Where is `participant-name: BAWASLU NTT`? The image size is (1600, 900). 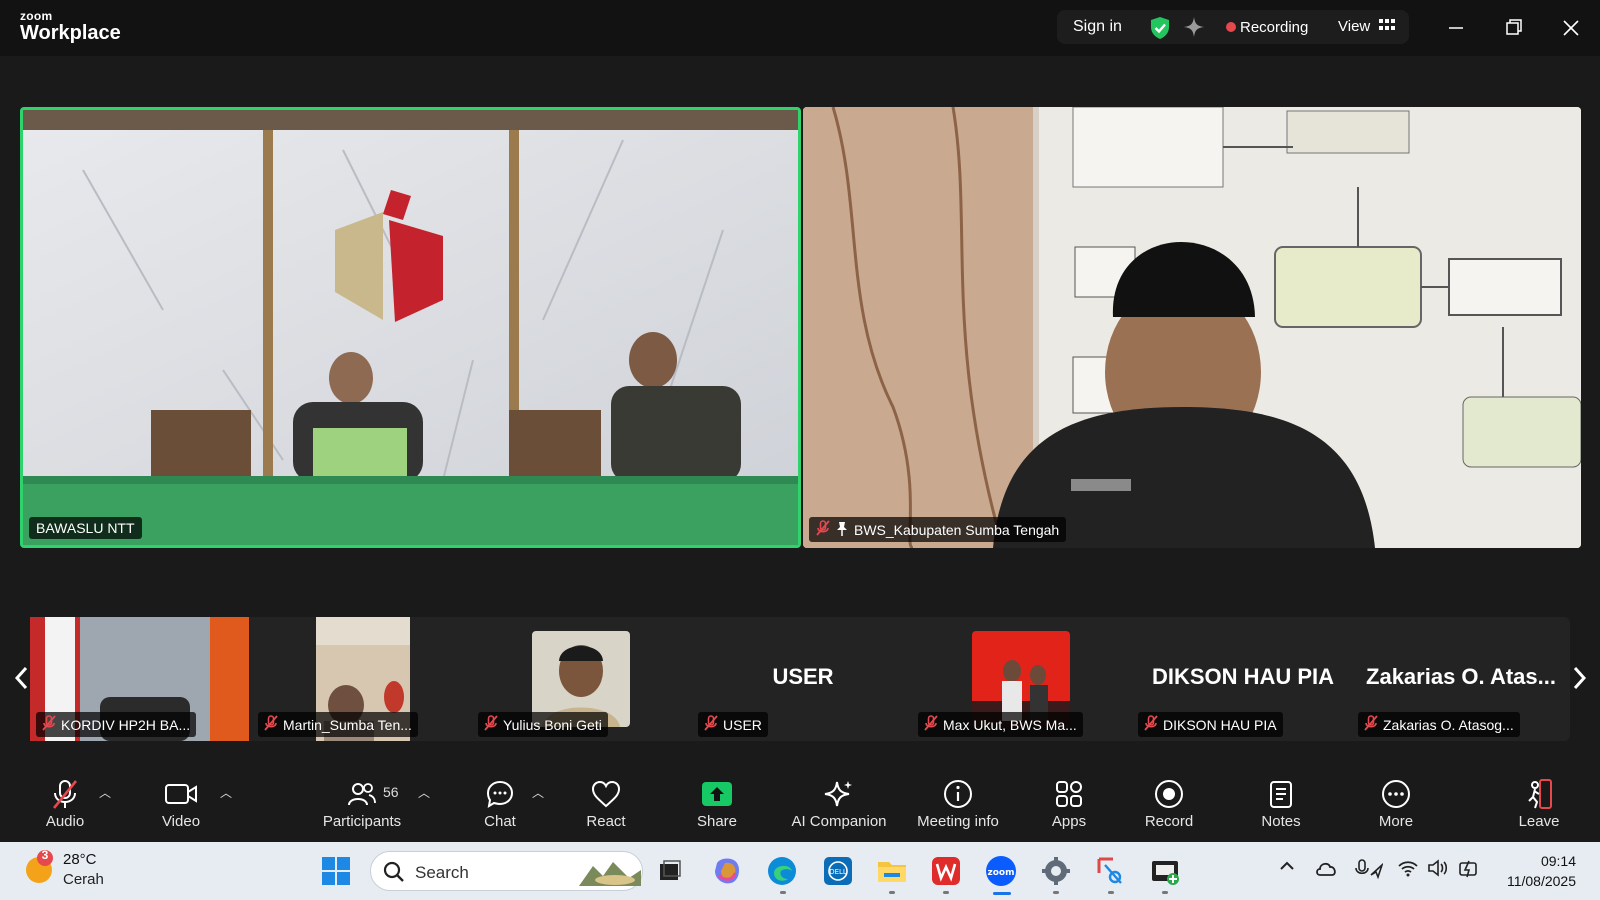 participant-name: BAWASLU NTT is located at coordinates (85, 528).